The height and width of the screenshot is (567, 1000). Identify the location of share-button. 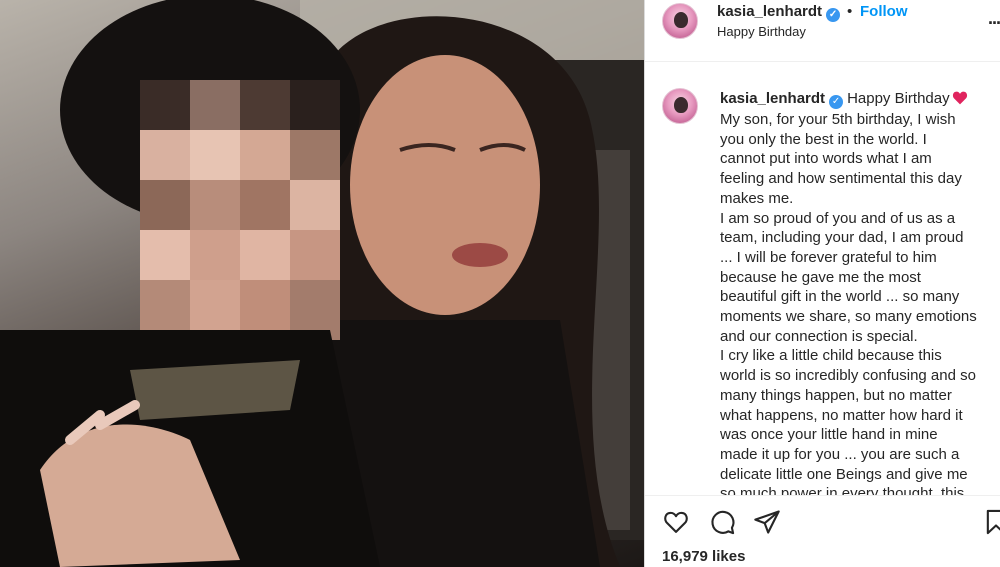
(767, 522).